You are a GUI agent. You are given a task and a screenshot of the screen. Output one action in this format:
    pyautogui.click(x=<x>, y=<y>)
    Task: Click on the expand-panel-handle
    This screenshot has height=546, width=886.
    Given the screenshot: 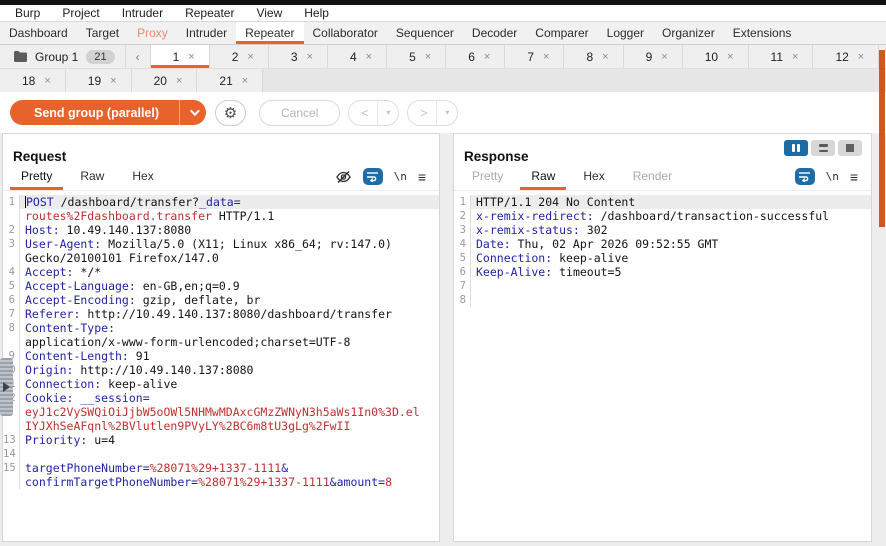 What is the action you would take?
    pyautogui.click(x=6, y=387)
    